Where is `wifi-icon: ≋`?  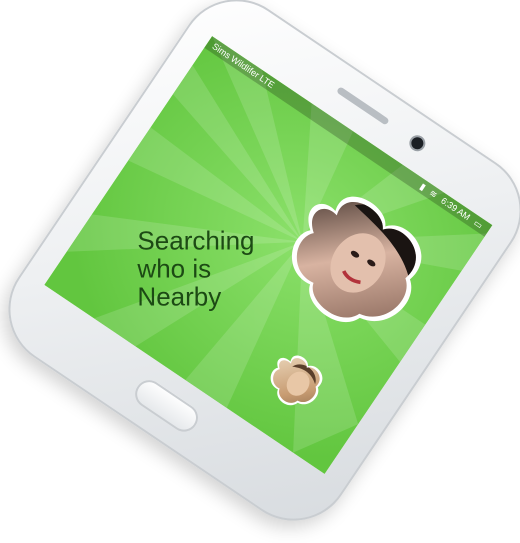 wifi-icon: ≋ is located at coordinates (433, 194).